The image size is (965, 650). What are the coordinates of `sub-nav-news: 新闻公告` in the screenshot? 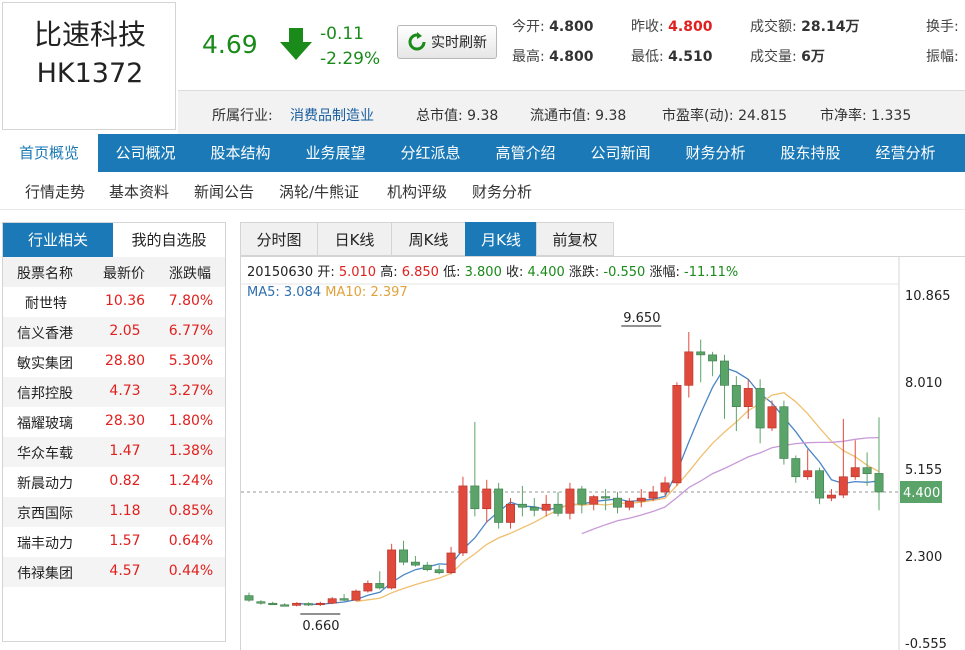 It's located at (224, 191).